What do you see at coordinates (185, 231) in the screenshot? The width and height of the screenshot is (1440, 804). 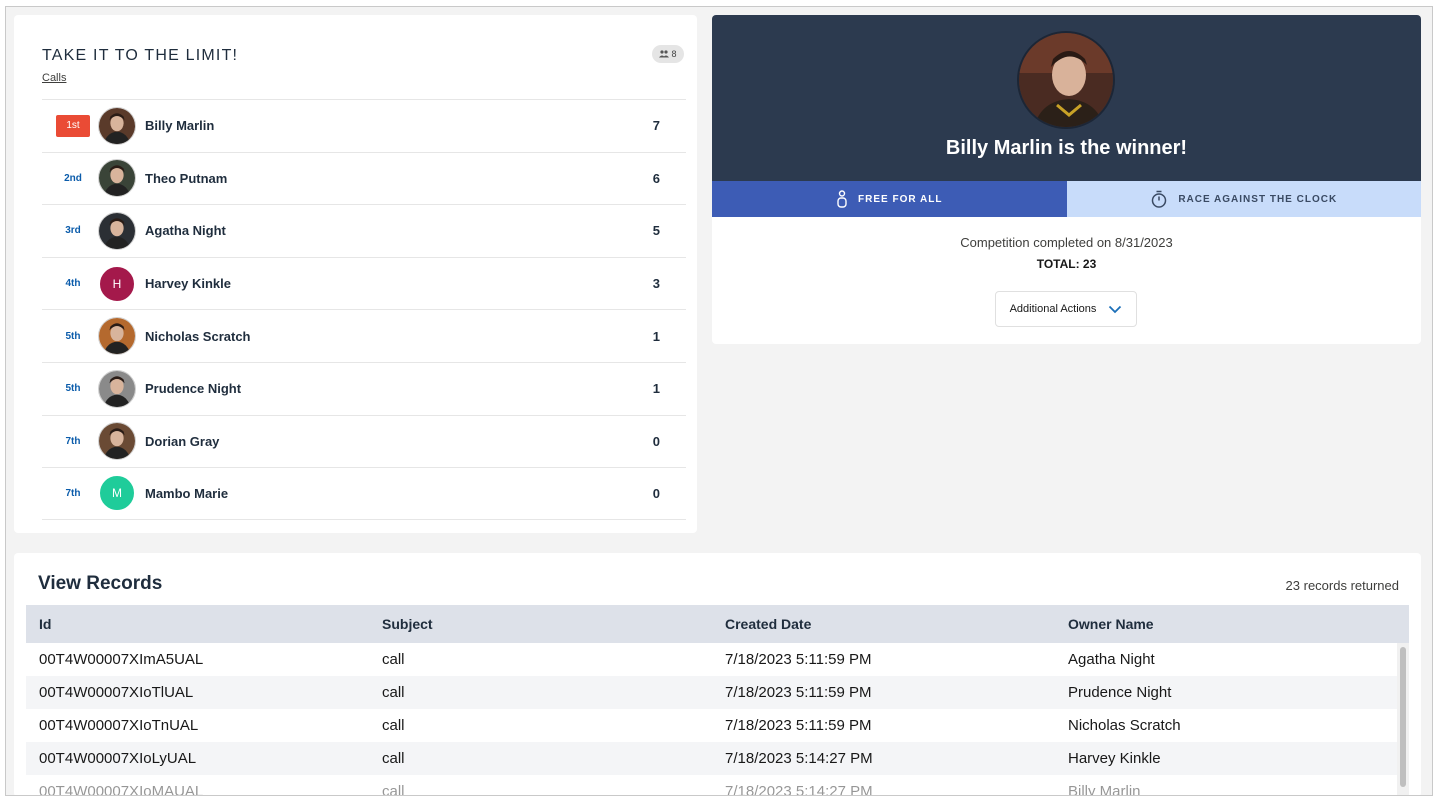 I see `participant-name: Agatha Night` at bounding box center [185, 231].